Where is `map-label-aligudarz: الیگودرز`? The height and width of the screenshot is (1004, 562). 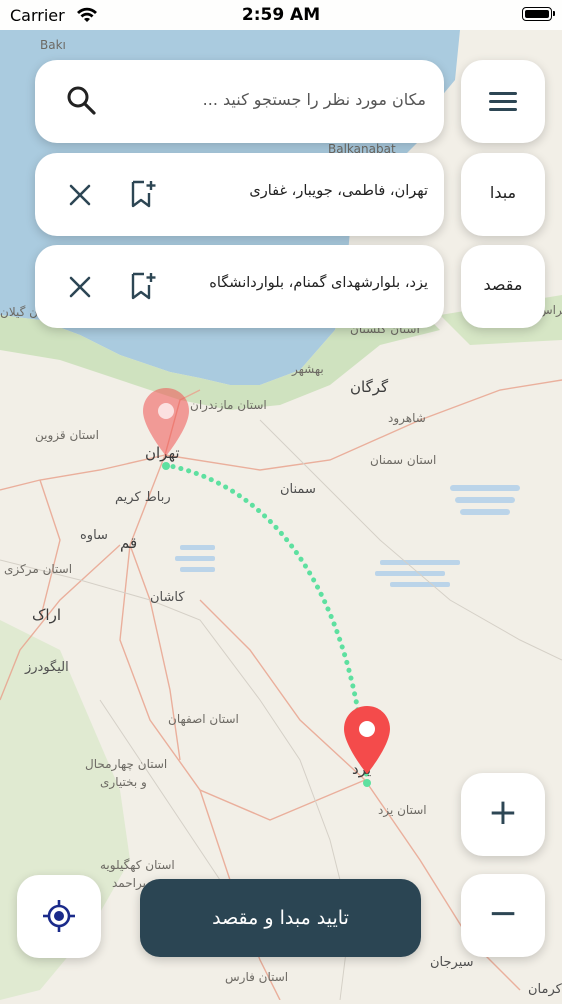
map-label-aligudarz: الیگودرز is located at coordinates (47, 667).